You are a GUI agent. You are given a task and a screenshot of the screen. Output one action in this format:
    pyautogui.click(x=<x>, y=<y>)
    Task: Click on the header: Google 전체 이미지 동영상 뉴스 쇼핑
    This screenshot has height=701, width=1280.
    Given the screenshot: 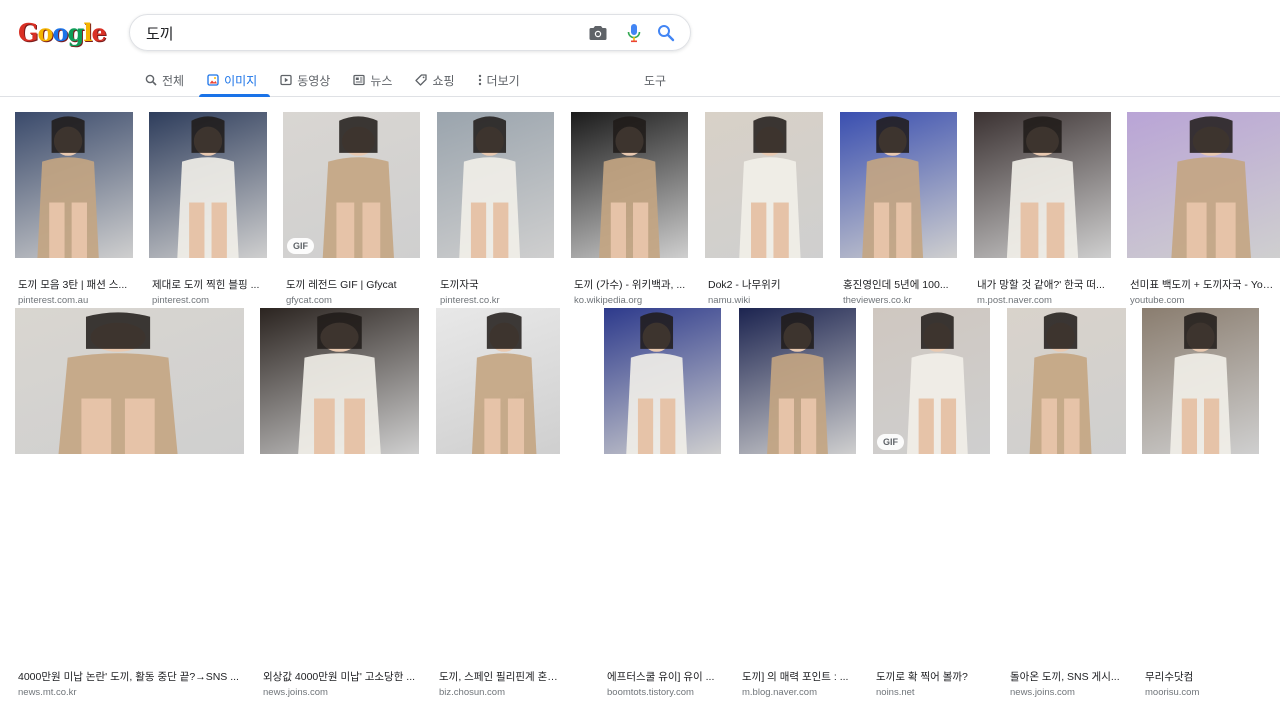 What is the action you would take?
    pyautogui.click(x=640, y=48)
    